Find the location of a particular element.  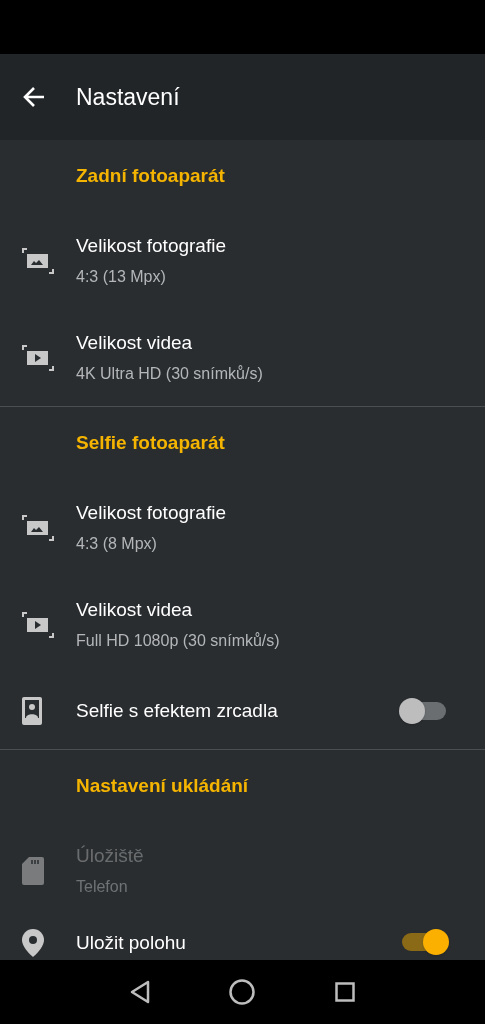

recents-square-icon is located at coordinates (345, 992).